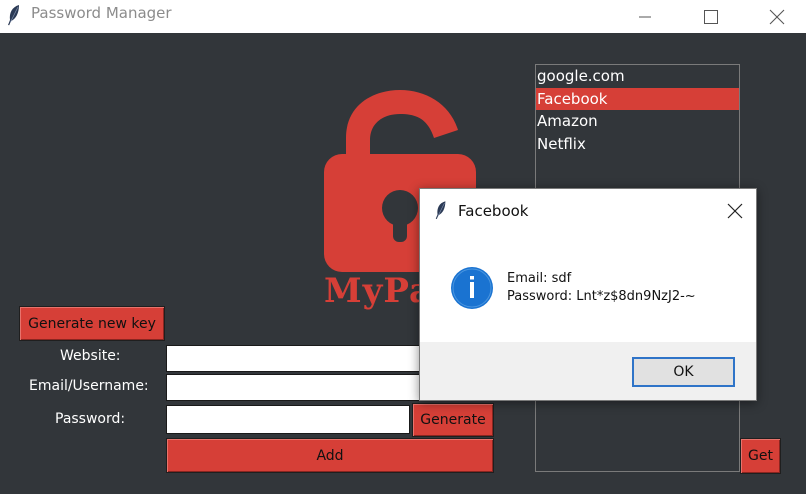 The image size is (806, 494). What do you see at coordinates (637, 121) in the screenshot?
I see `list-item: Amazon` at bounding box center [637, 121].